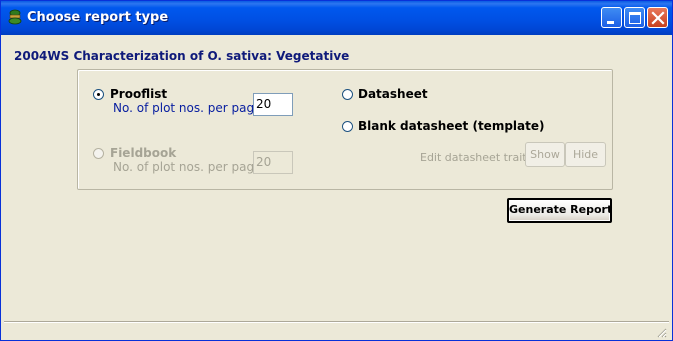 The width and height of the screenshot is (673, 341). I want to click on maximize-button, so click(634, 17).